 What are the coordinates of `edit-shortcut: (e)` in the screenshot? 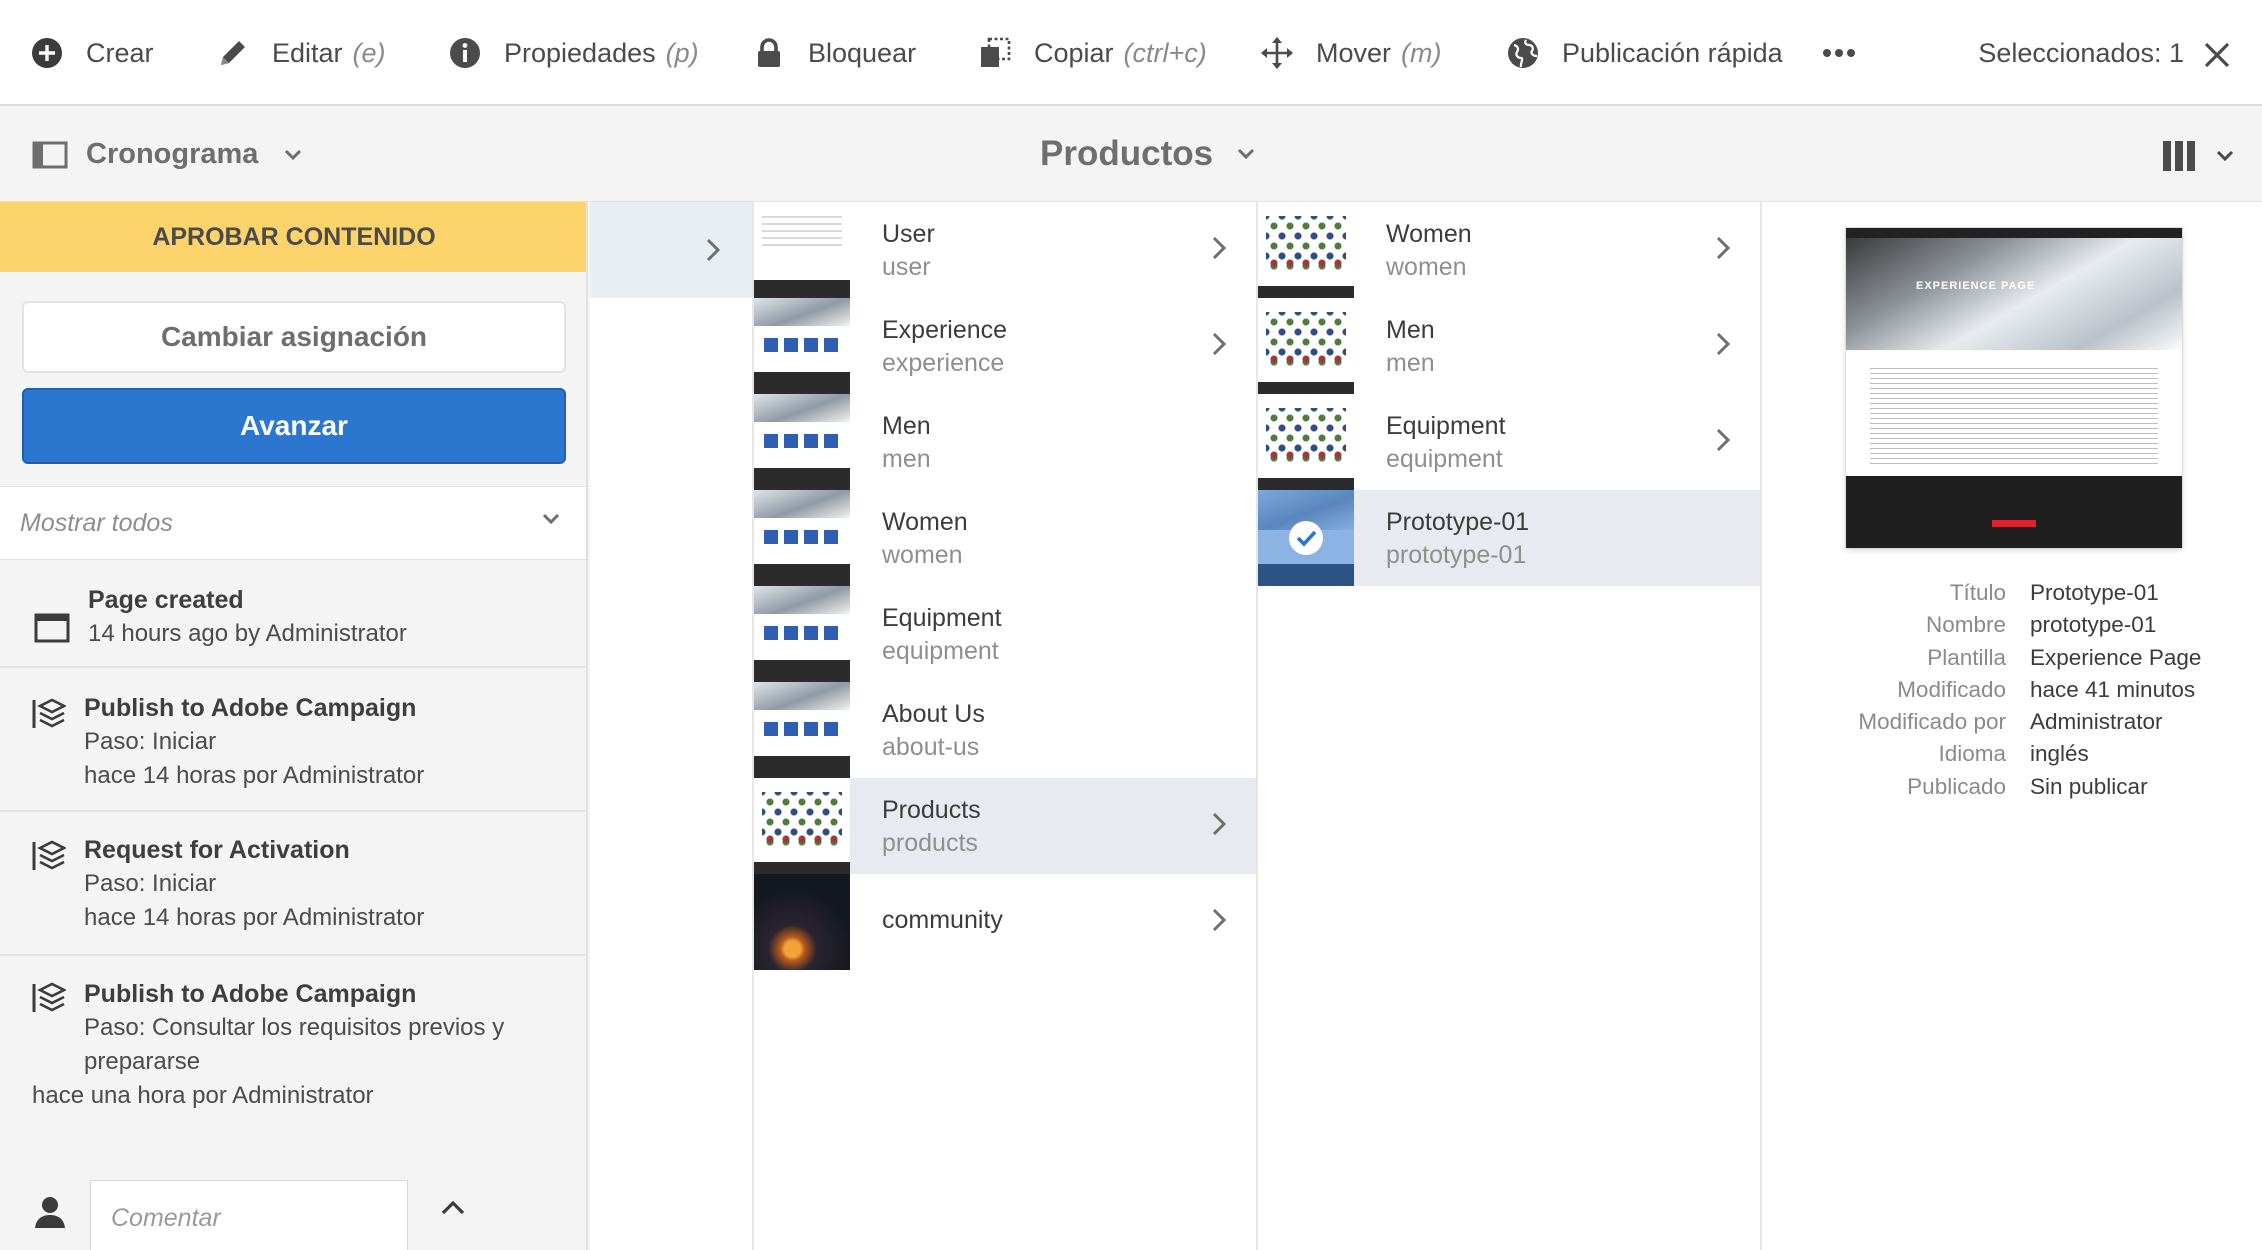 It's located at (369, 52).